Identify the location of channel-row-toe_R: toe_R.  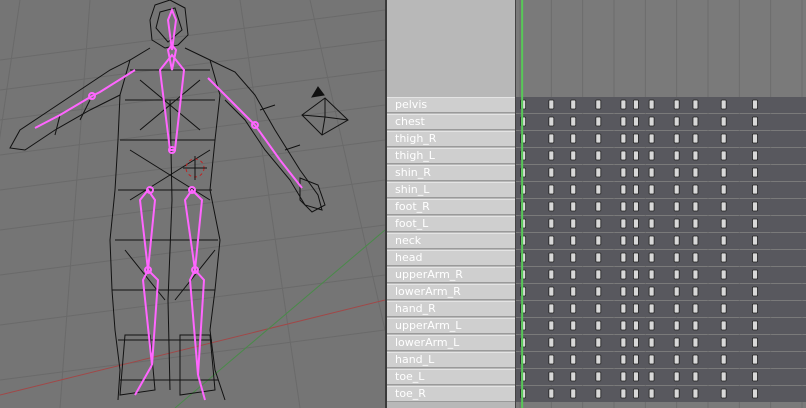
(451, 394).